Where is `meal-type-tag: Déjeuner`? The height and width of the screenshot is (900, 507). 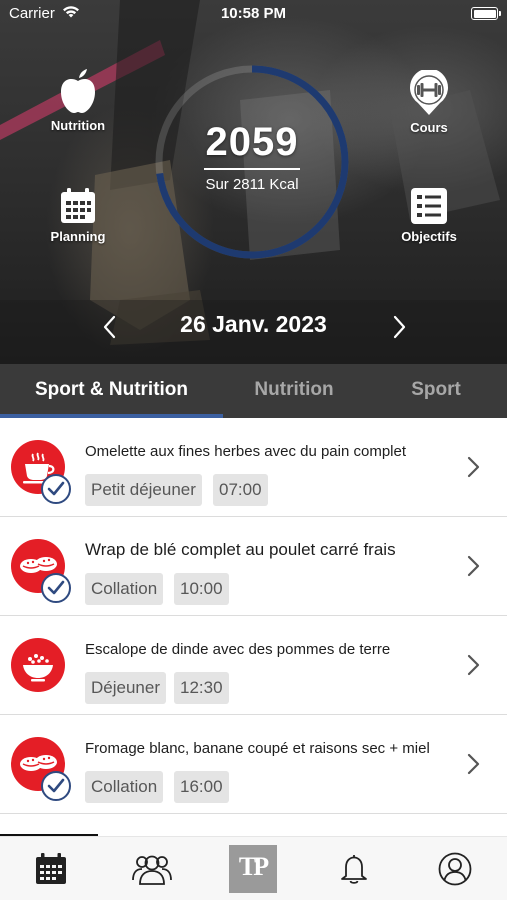 meal-type-tag: Déjeuner is located at coordinates (125, 688).